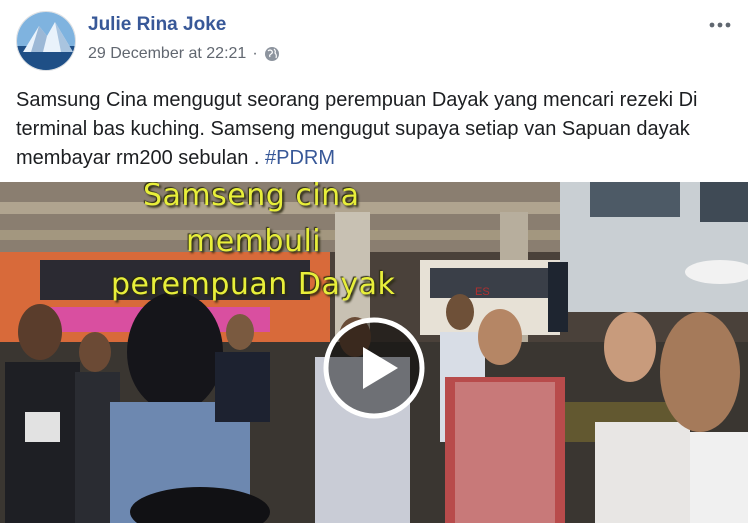 This screenshot has width=748, height=523. What do you see at coordinates (167, 54) in the screenshot?
I see `post-timestamp: 29 December at 22:21` at bounding box center [167, 54].